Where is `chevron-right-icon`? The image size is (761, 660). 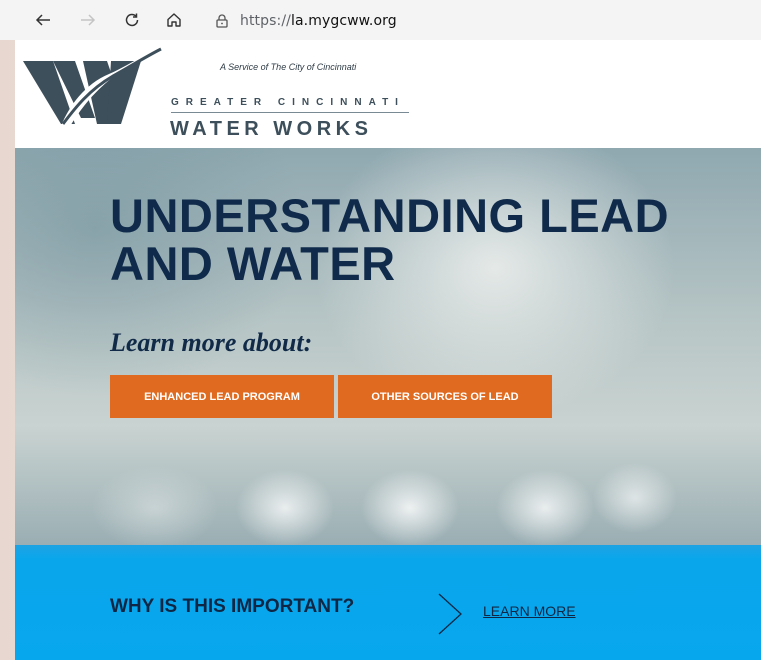 chevron-right-icon is located at coordinates (450, 614).